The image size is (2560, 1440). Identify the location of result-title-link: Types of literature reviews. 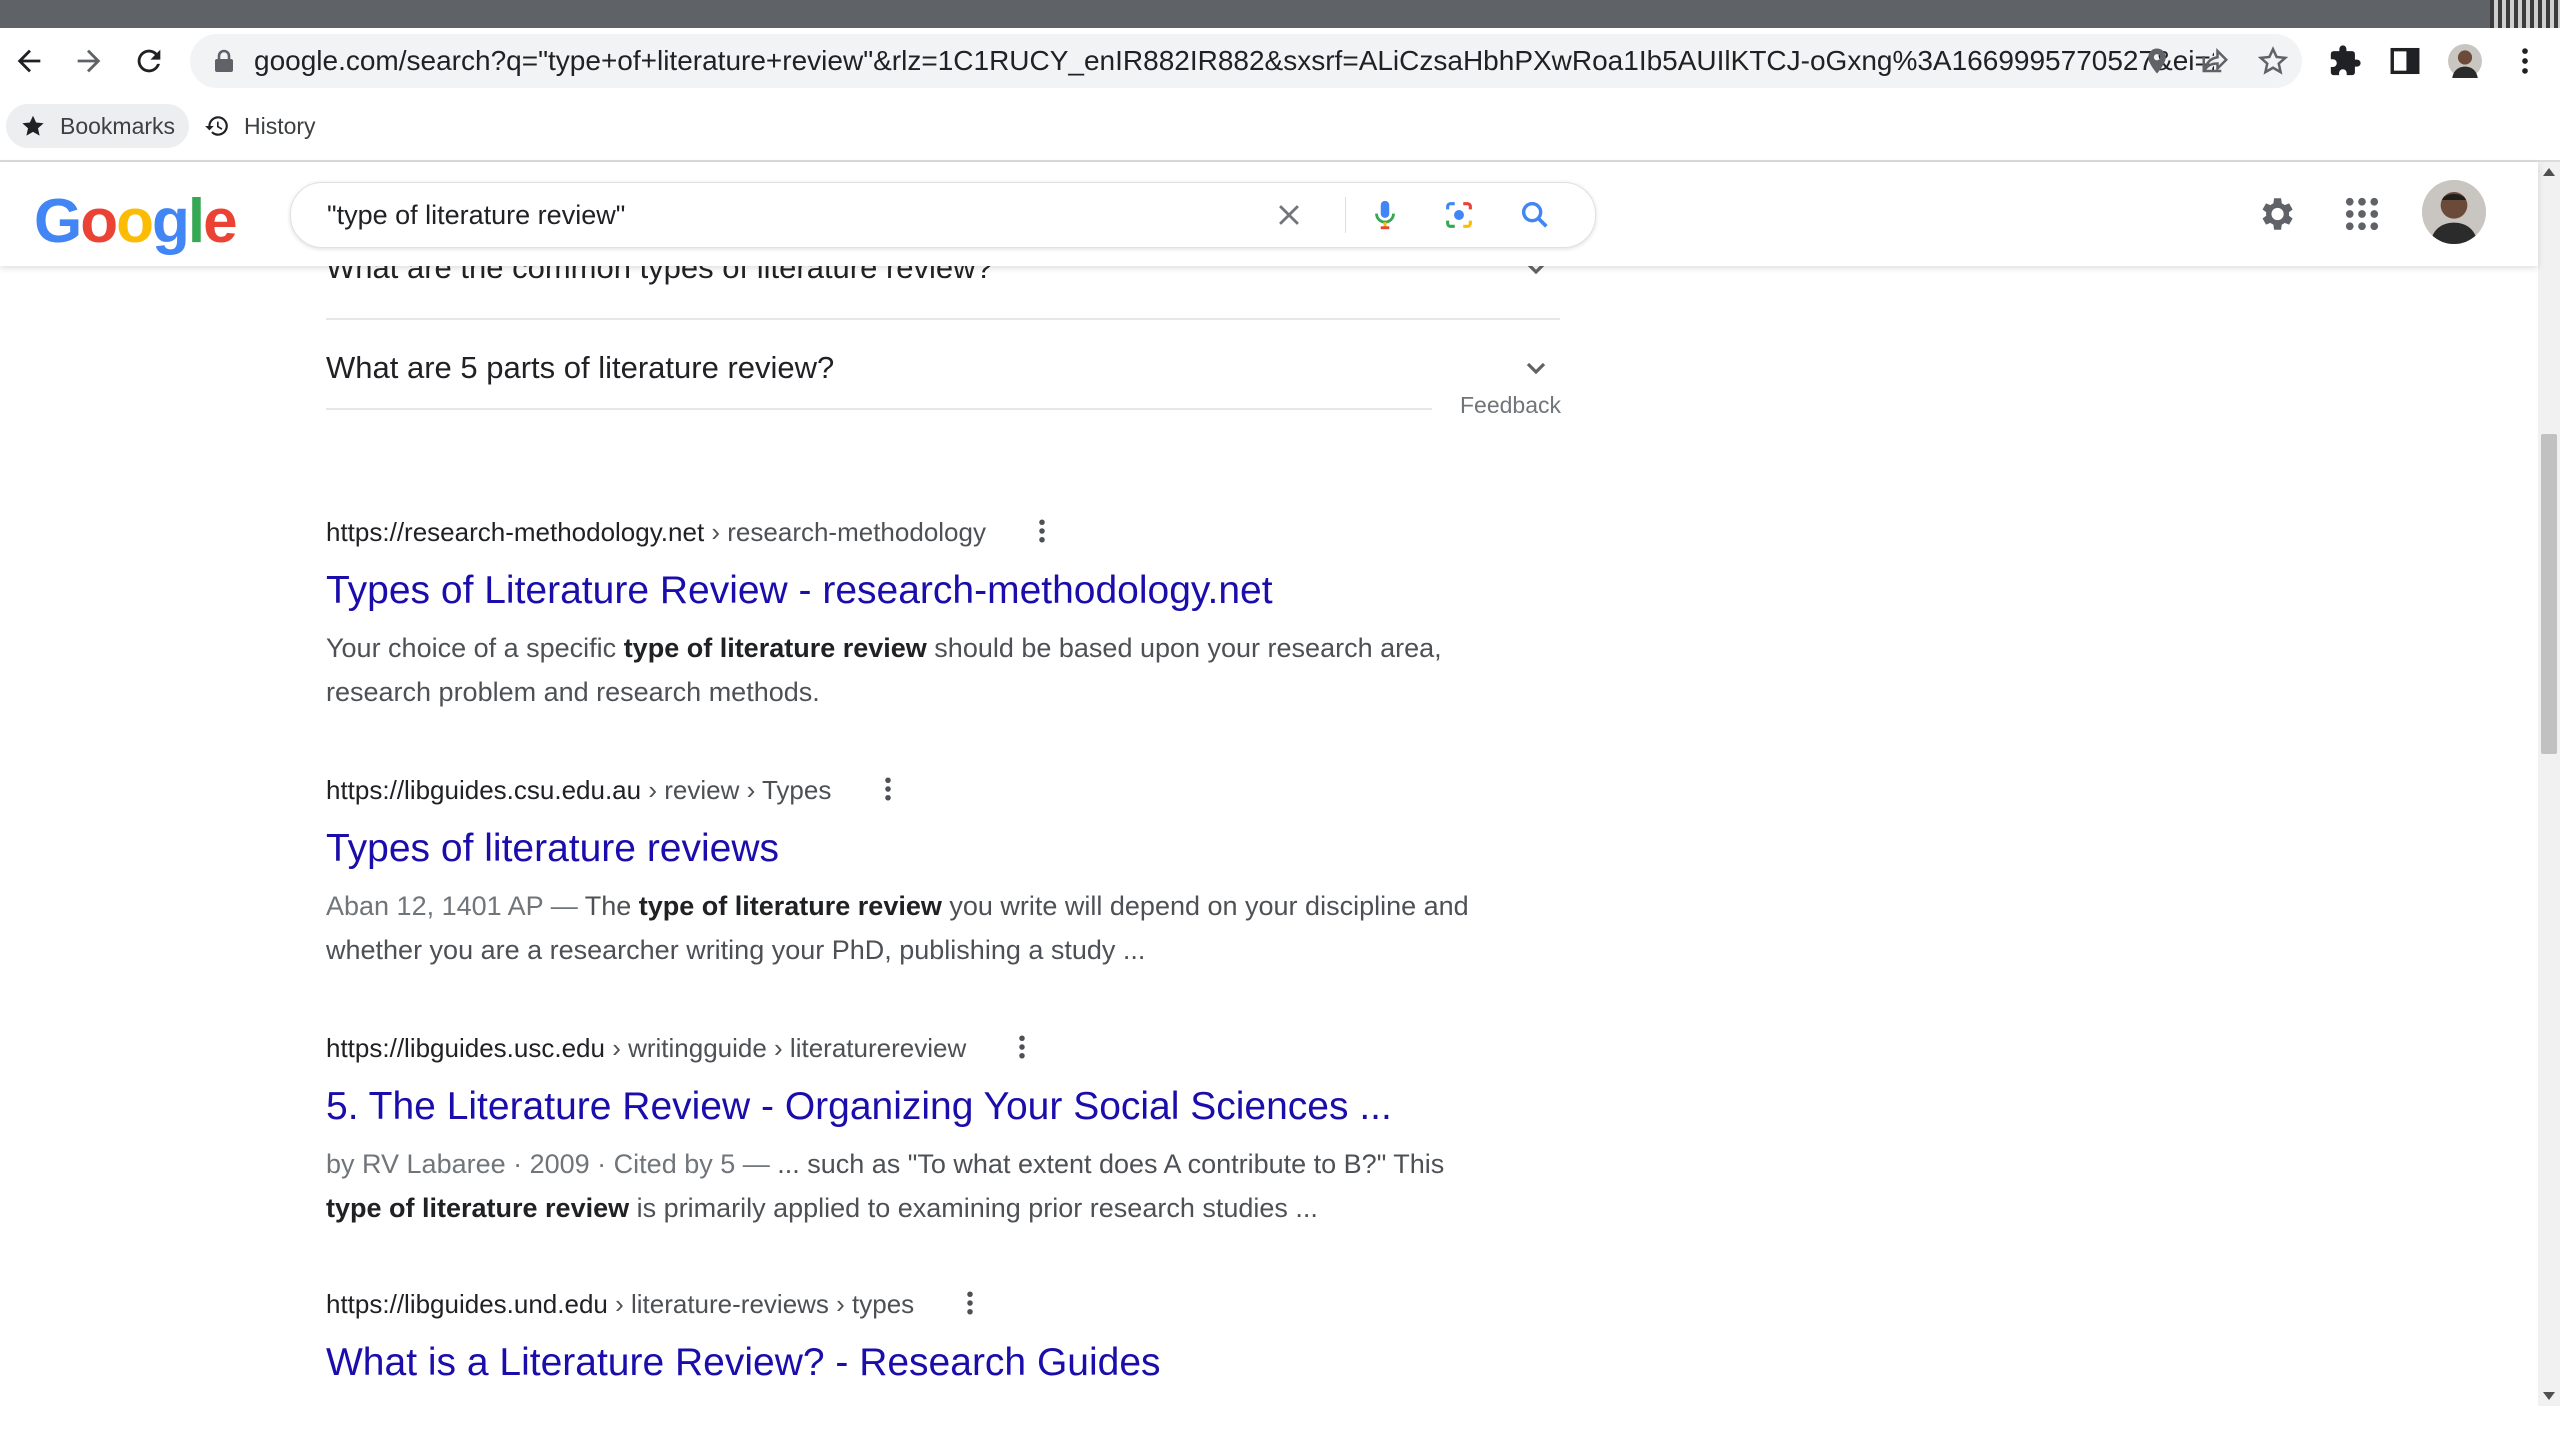
(946, 849).